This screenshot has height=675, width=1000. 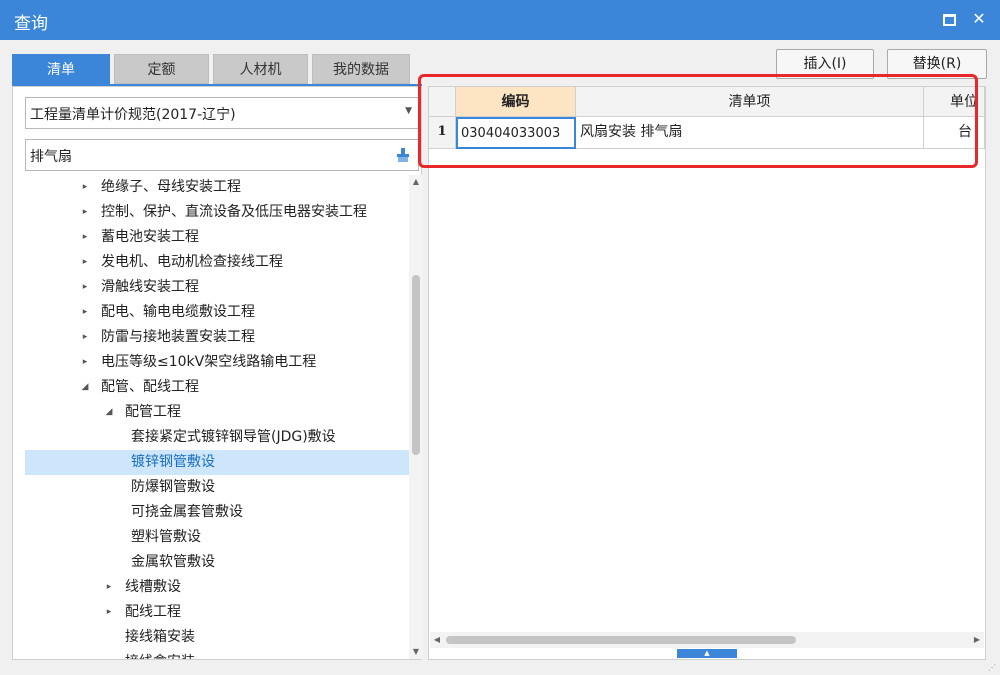 What do you see at coordinates (954, 102) in the screenshot?
I see `header-unit: 单位` at bounding box center [954, 102].